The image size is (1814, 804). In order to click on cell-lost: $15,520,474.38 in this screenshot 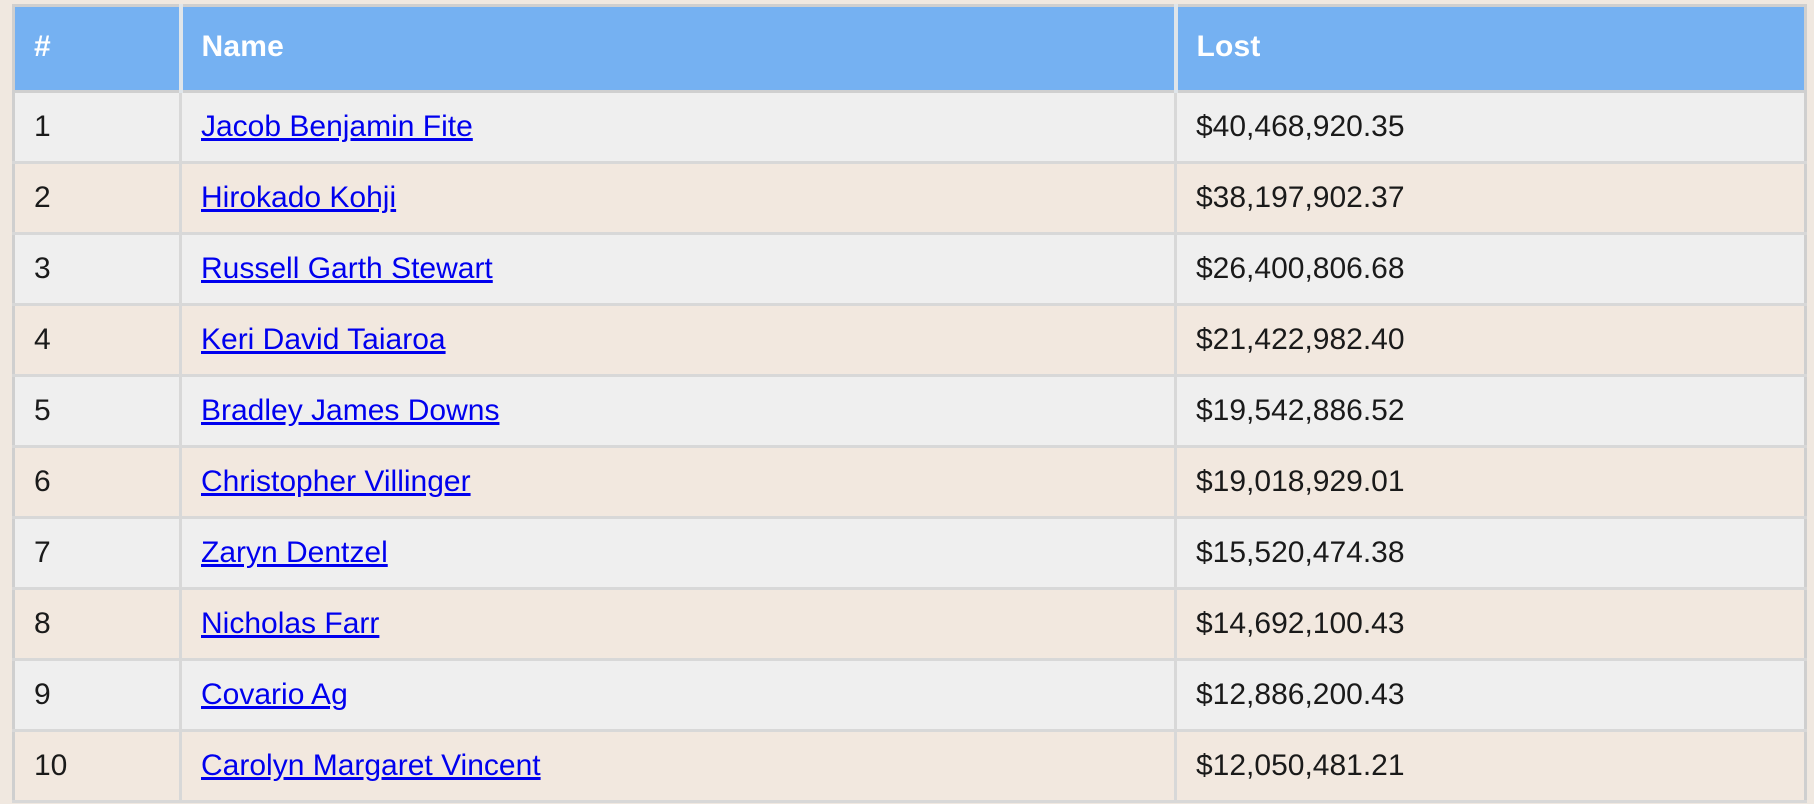, I will do `click(1490, 553)`.